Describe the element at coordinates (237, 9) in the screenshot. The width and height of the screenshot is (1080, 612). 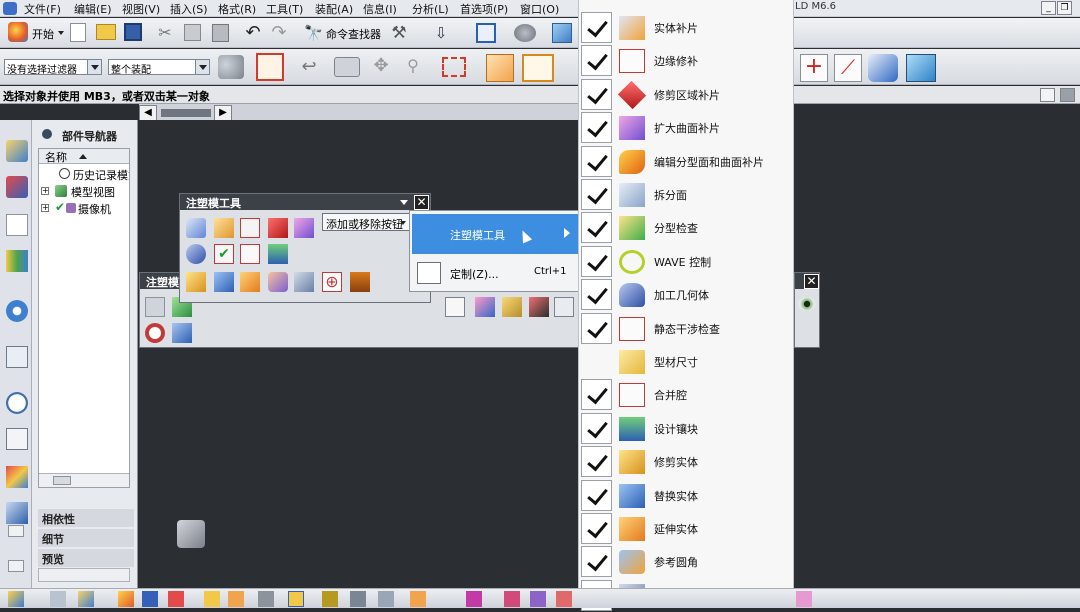
I see `menu-format: 格式(R)` at that location.